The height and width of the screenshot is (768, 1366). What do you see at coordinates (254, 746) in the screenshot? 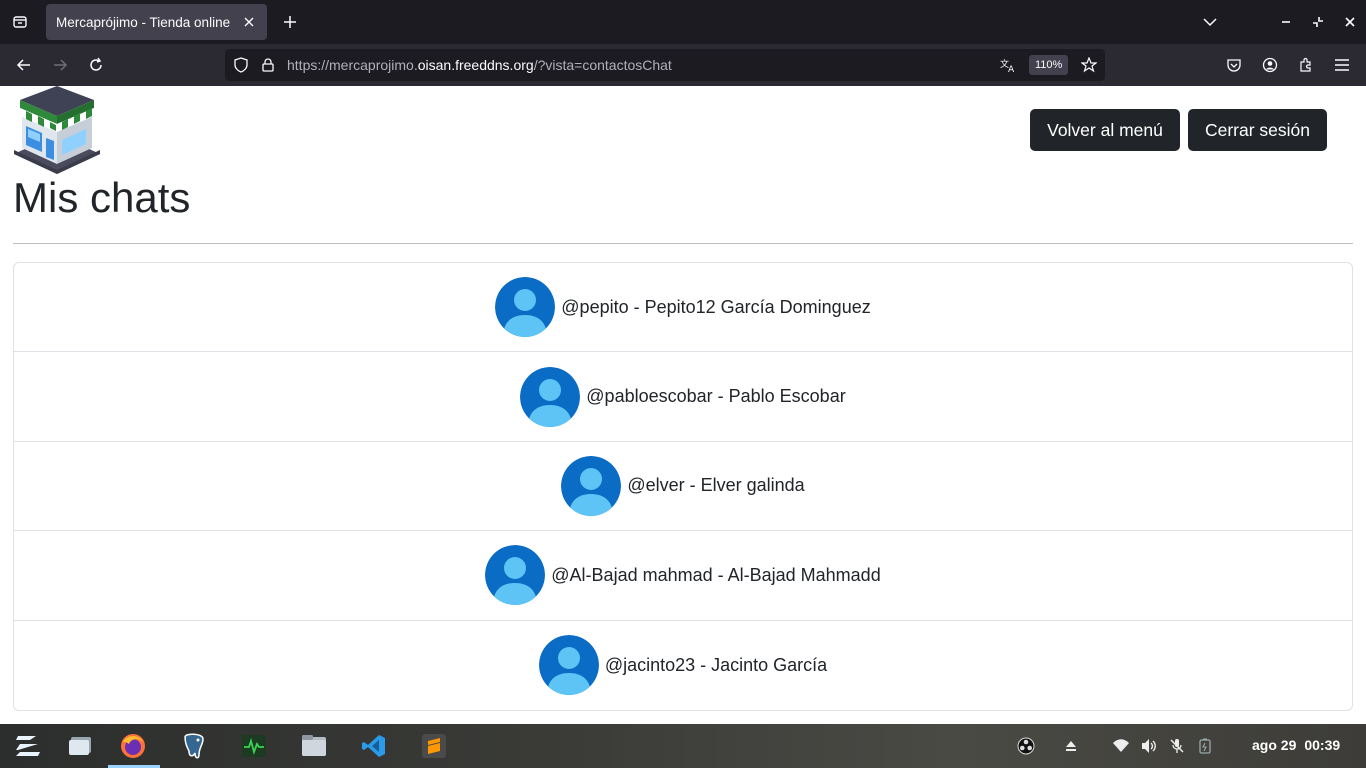
I see `system-monitor-icon` at bounding box center [254, 746].